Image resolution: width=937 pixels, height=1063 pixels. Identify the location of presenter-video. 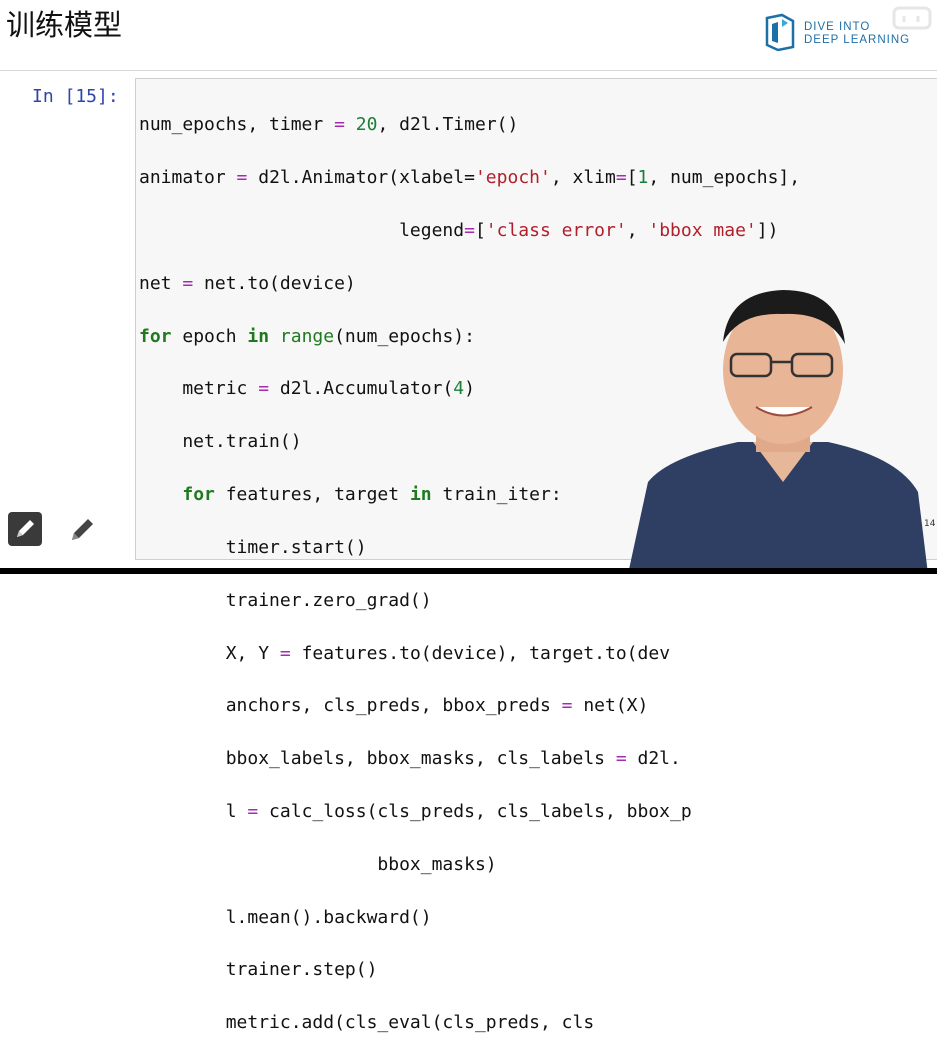
(778, 432).